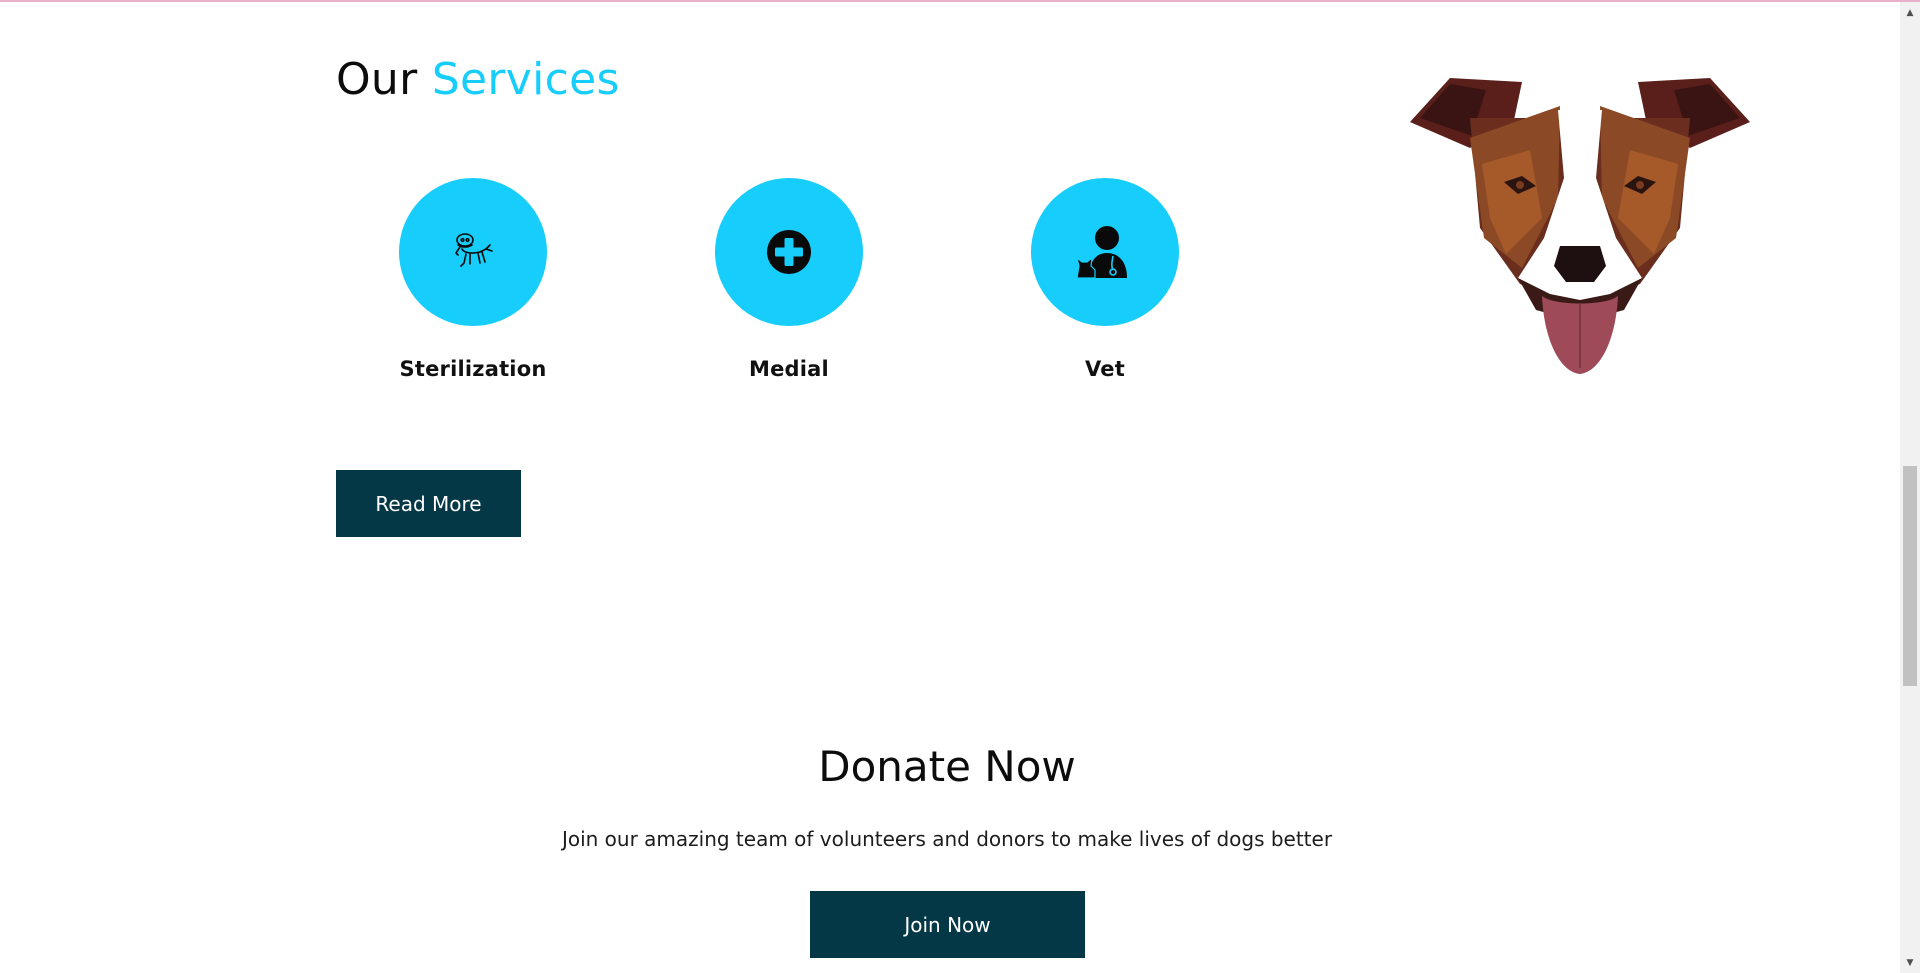  Describe the element at coordinates (1910, 576) in the screenshot. I see `scrollbar-thumb` at that location.